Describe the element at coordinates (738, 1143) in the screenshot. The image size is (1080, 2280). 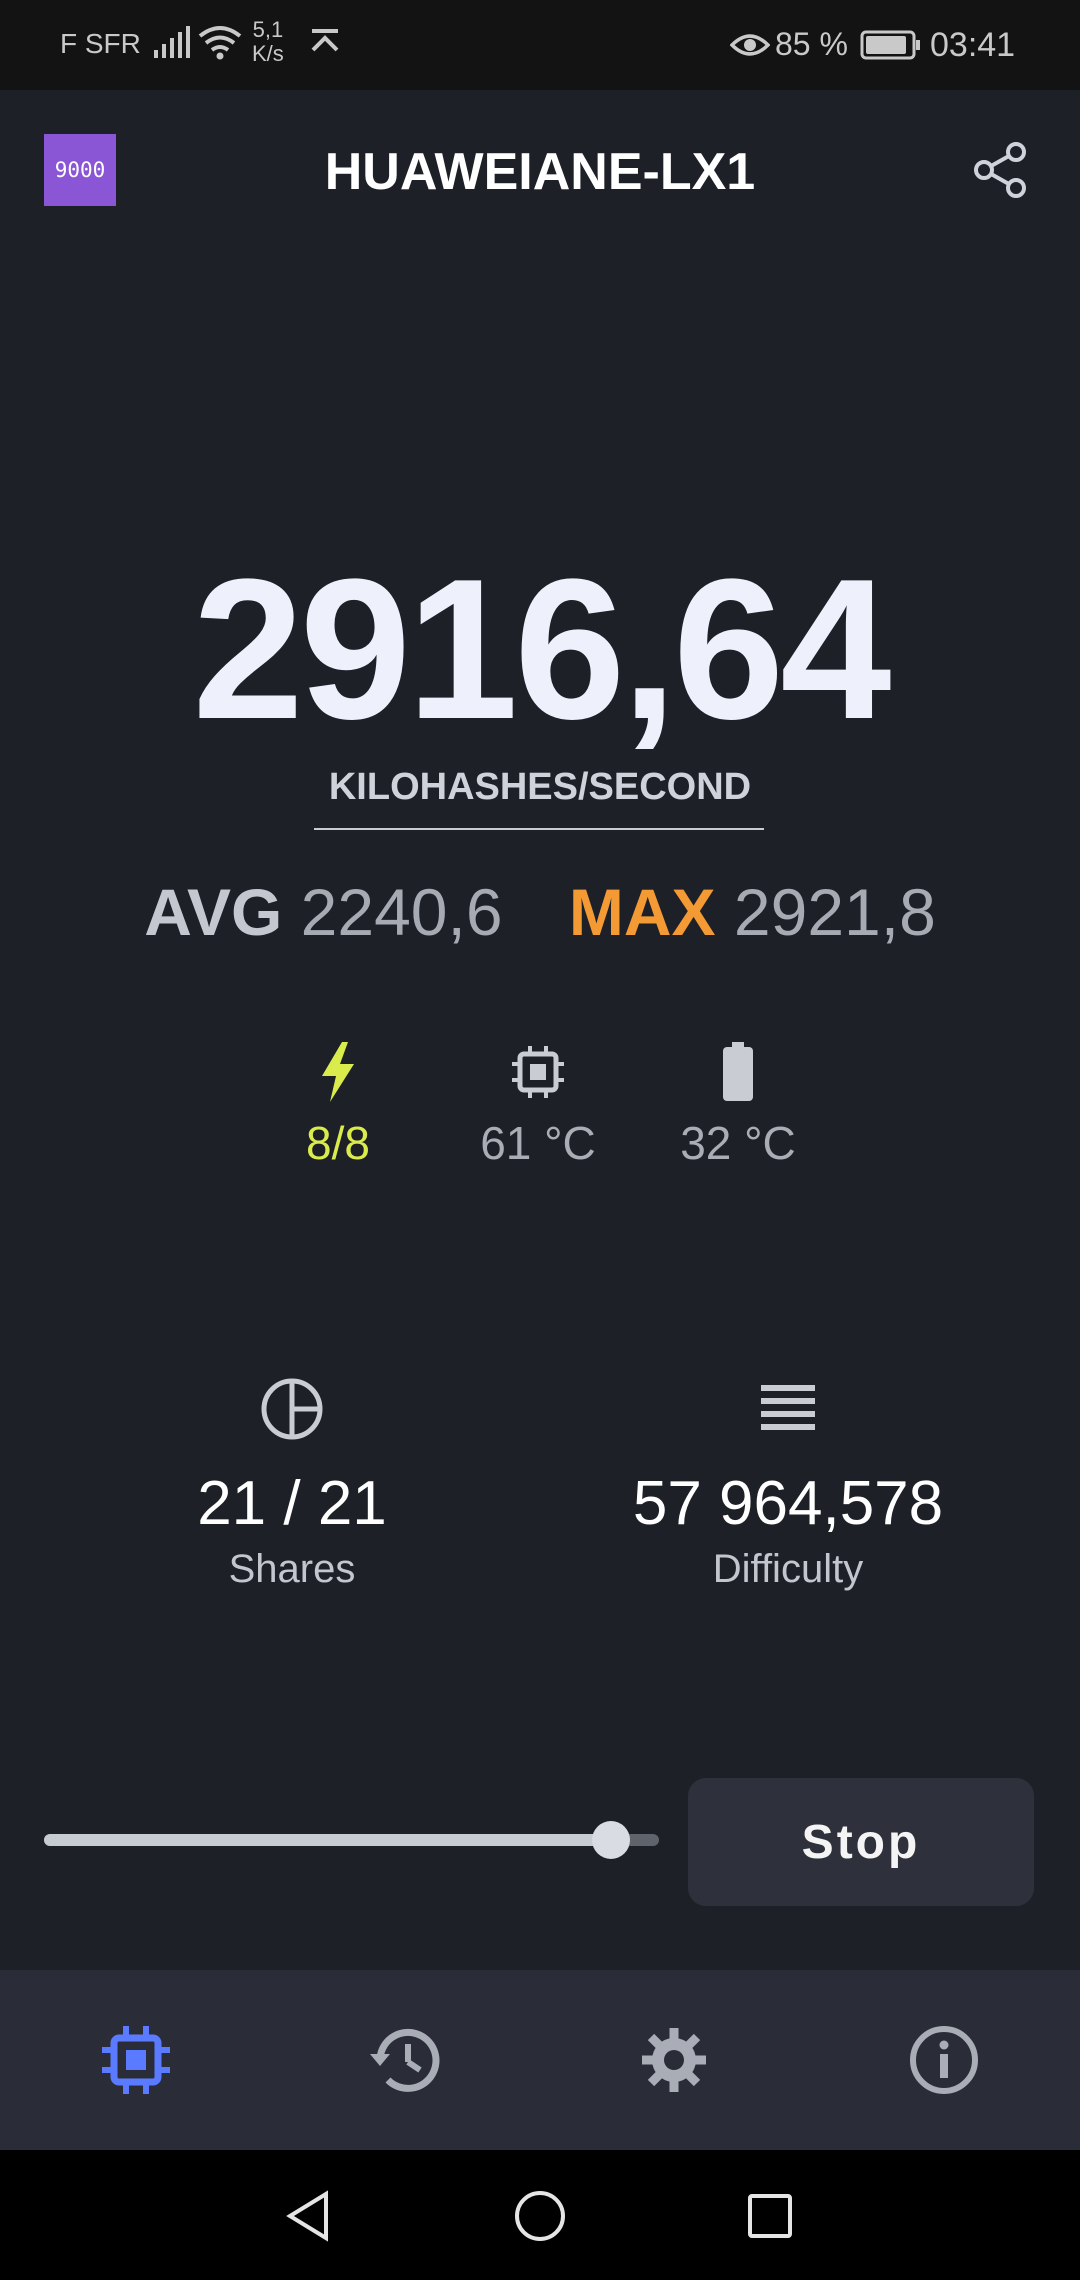
I see `battery-temp-value: 32 °C` at that location.